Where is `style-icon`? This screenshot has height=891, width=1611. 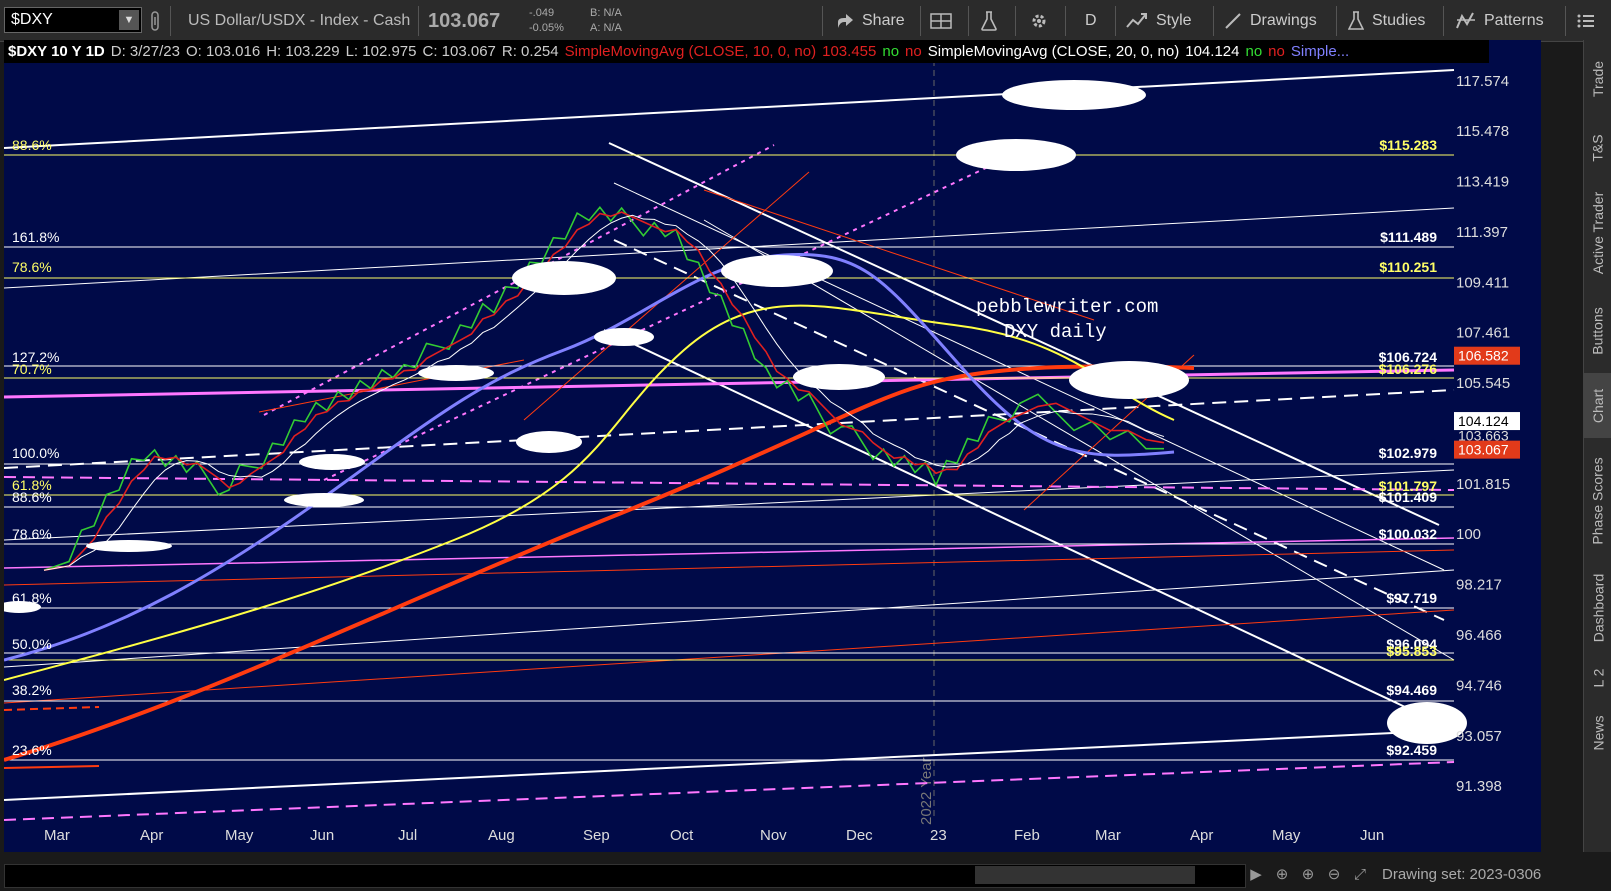
style-icon is located at coordinates (1136, 20).